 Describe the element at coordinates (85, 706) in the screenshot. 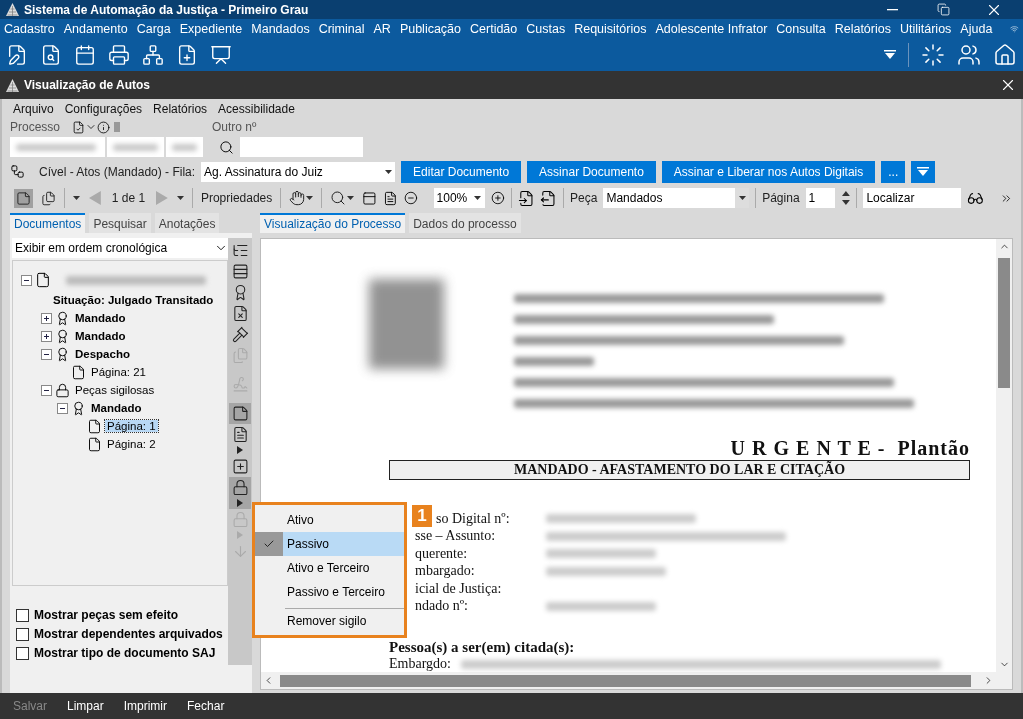

I see `footer-button: Limpar` at that location.